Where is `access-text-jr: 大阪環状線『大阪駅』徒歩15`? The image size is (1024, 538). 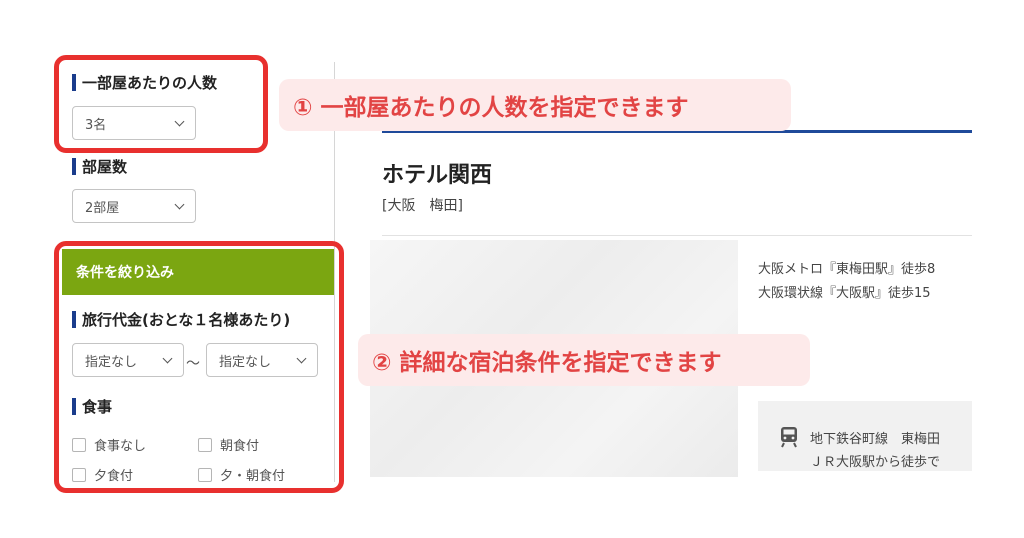
access-text-jr: 大阪環状線『大阪駅』徒歩15 is located at coordinates (844, 293).